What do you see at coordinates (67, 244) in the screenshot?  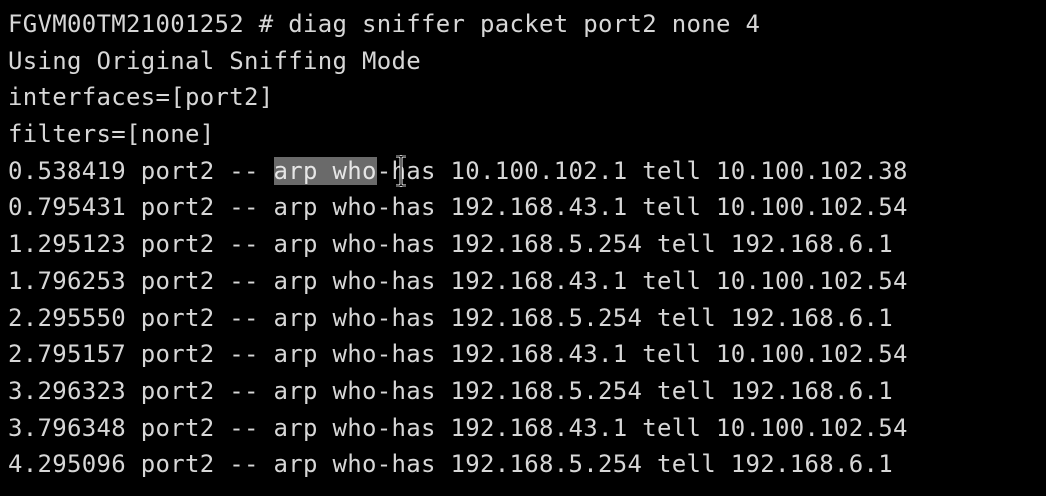 I see `packet-time: 1.295123` at bounding box center [67, 244].